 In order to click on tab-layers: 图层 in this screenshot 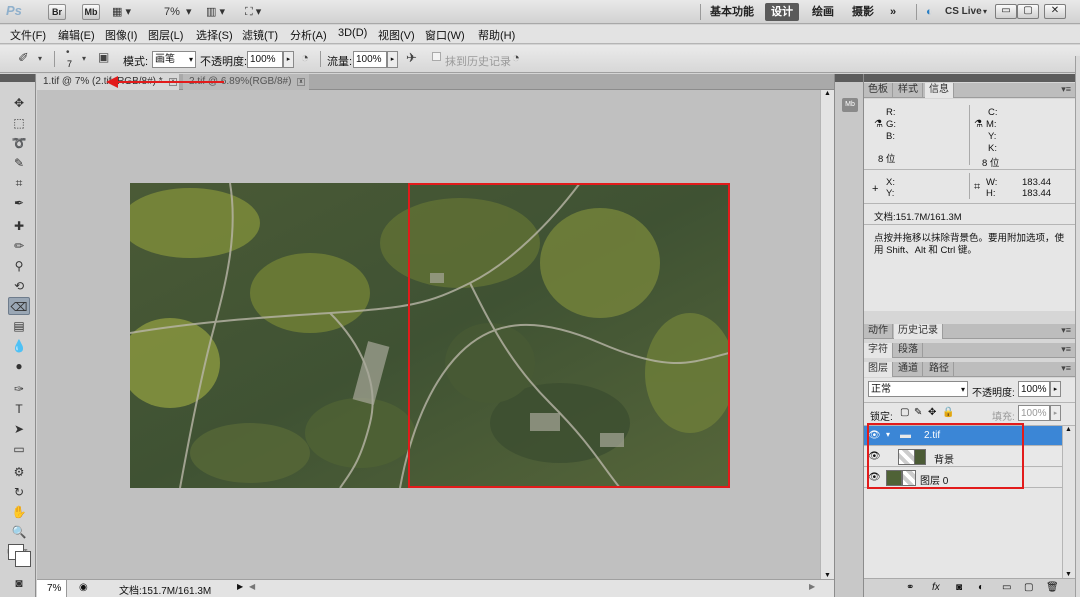, I will do `click(878, 369)`.